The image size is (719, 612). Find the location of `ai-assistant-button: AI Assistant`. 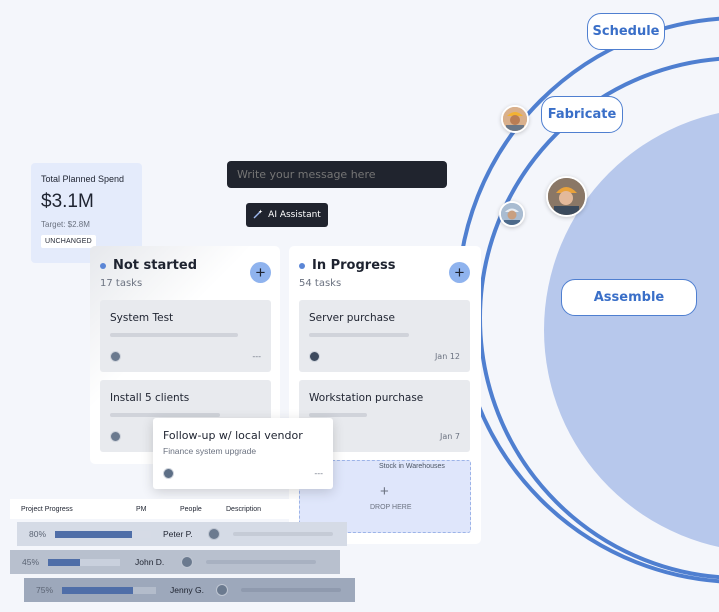

ai-assistant-button: AI Assistant is located at coordinates (287, 215).